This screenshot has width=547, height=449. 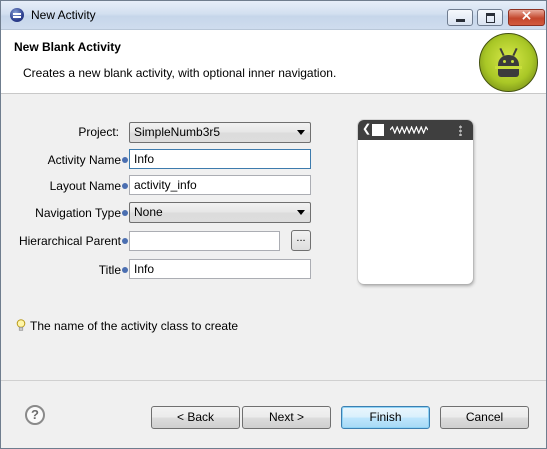 I want to click on lightbulb-icon, so click(x=21, y=325).